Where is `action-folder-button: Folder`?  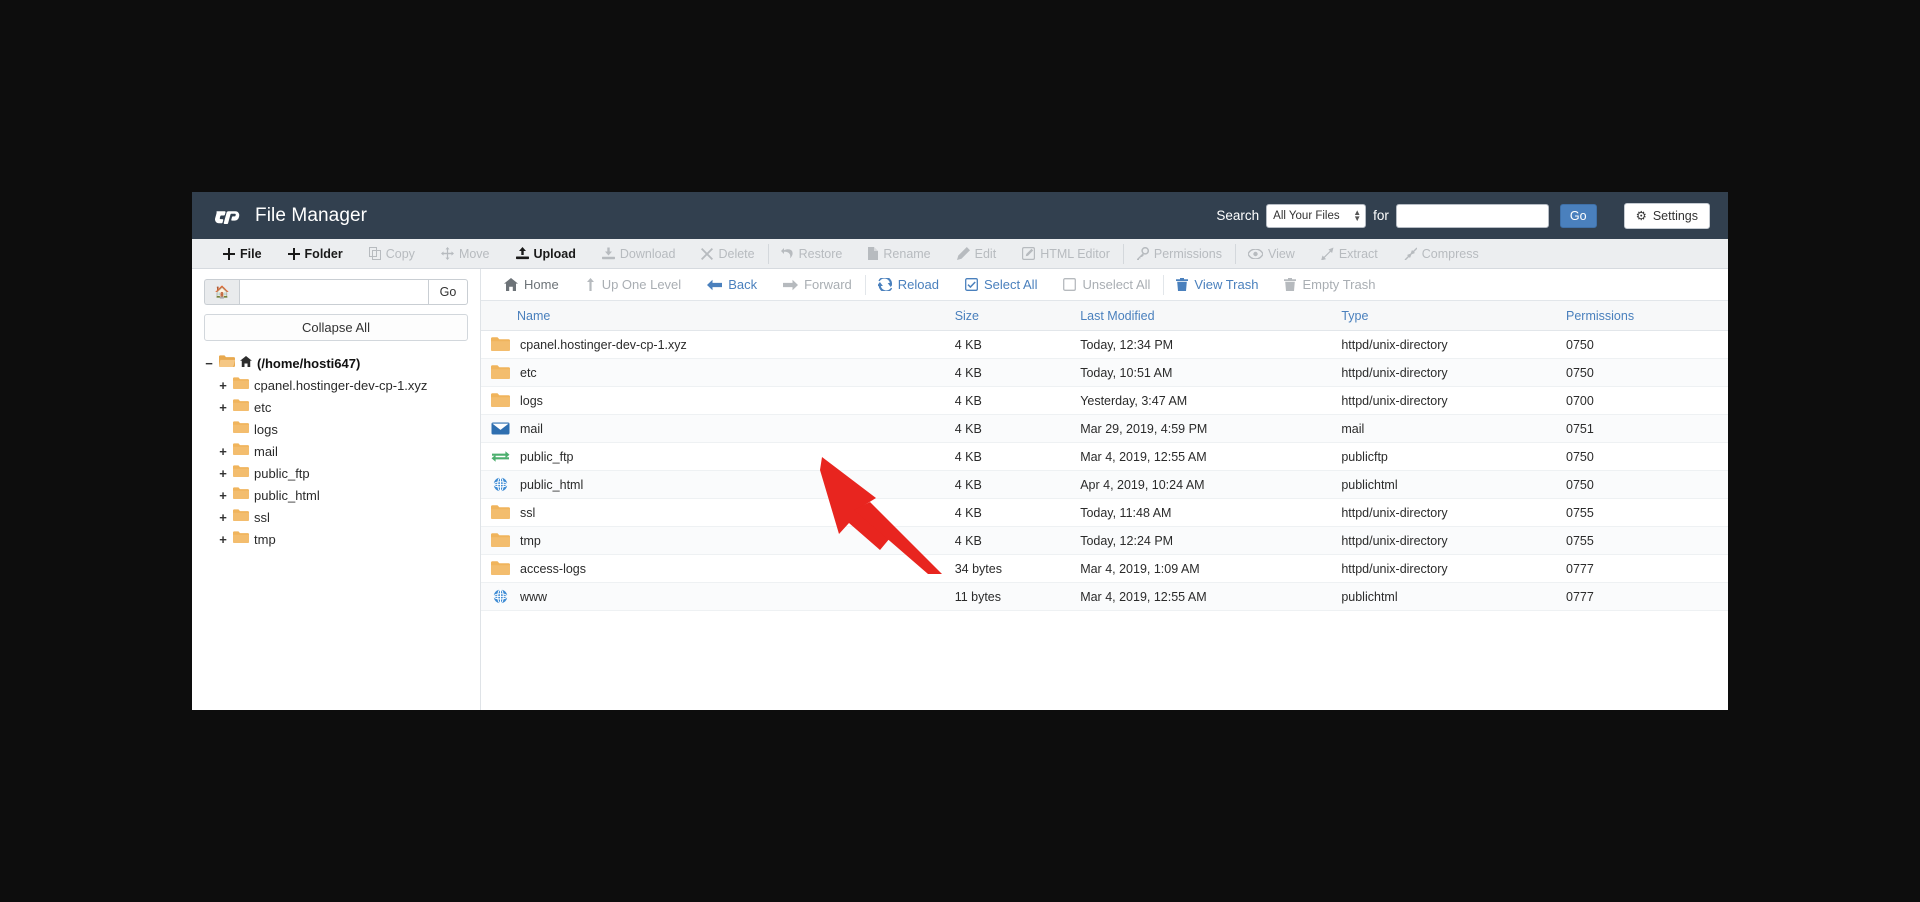
action-folder-button: Folder is located at coordinates (315, 254).